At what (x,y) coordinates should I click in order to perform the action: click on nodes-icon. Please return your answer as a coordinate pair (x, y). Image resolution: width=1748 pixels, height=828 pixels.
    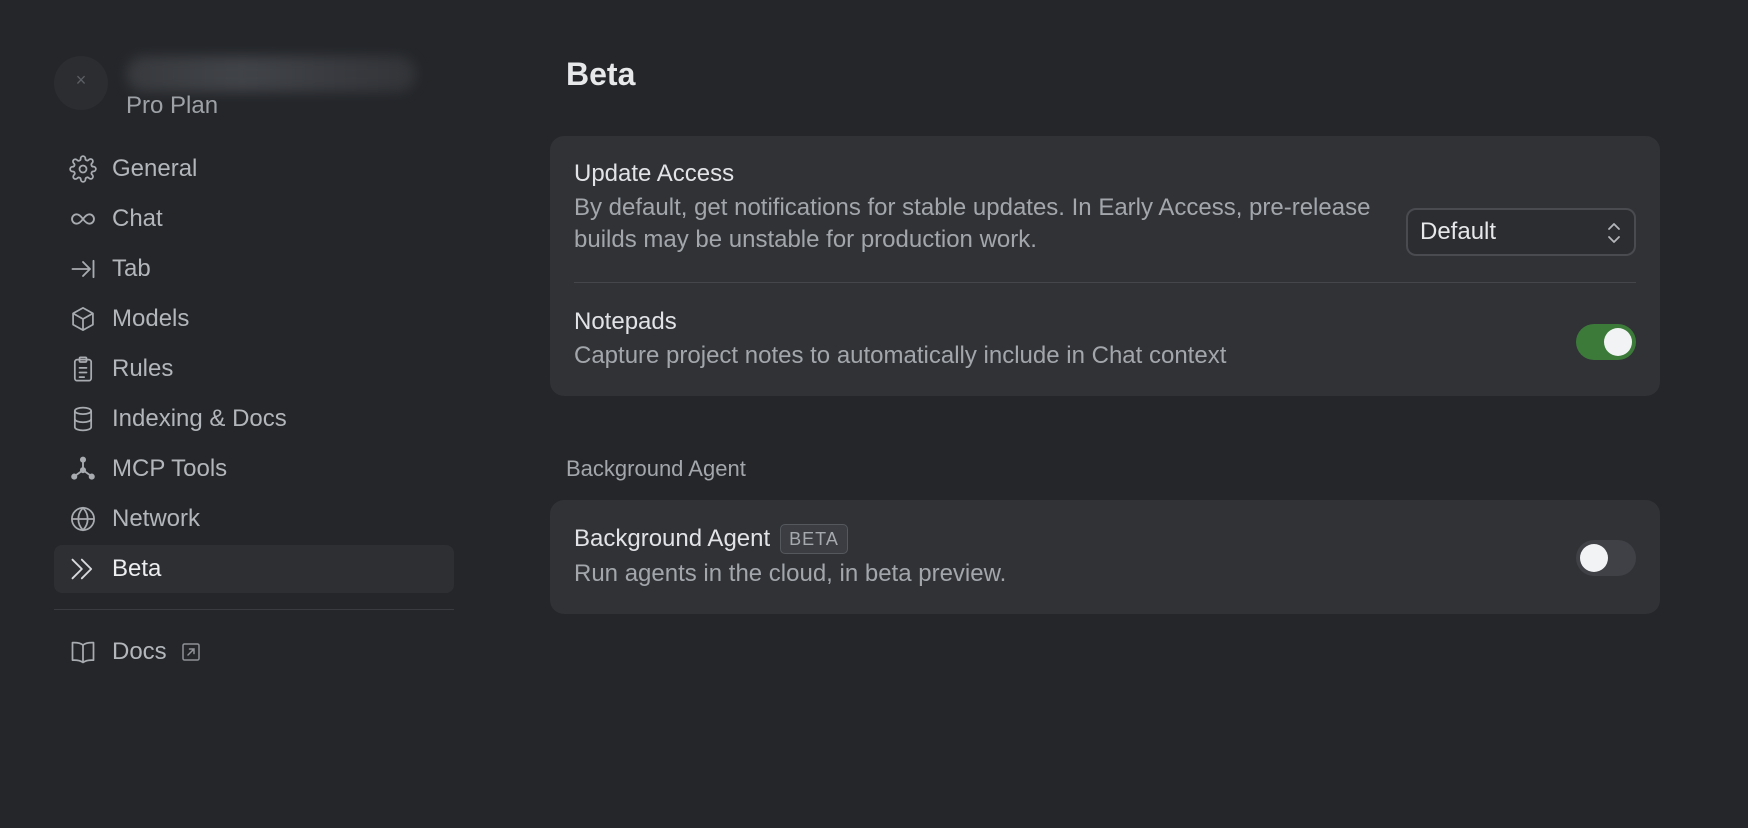
    Looking at the image, I should click on (83, 469).